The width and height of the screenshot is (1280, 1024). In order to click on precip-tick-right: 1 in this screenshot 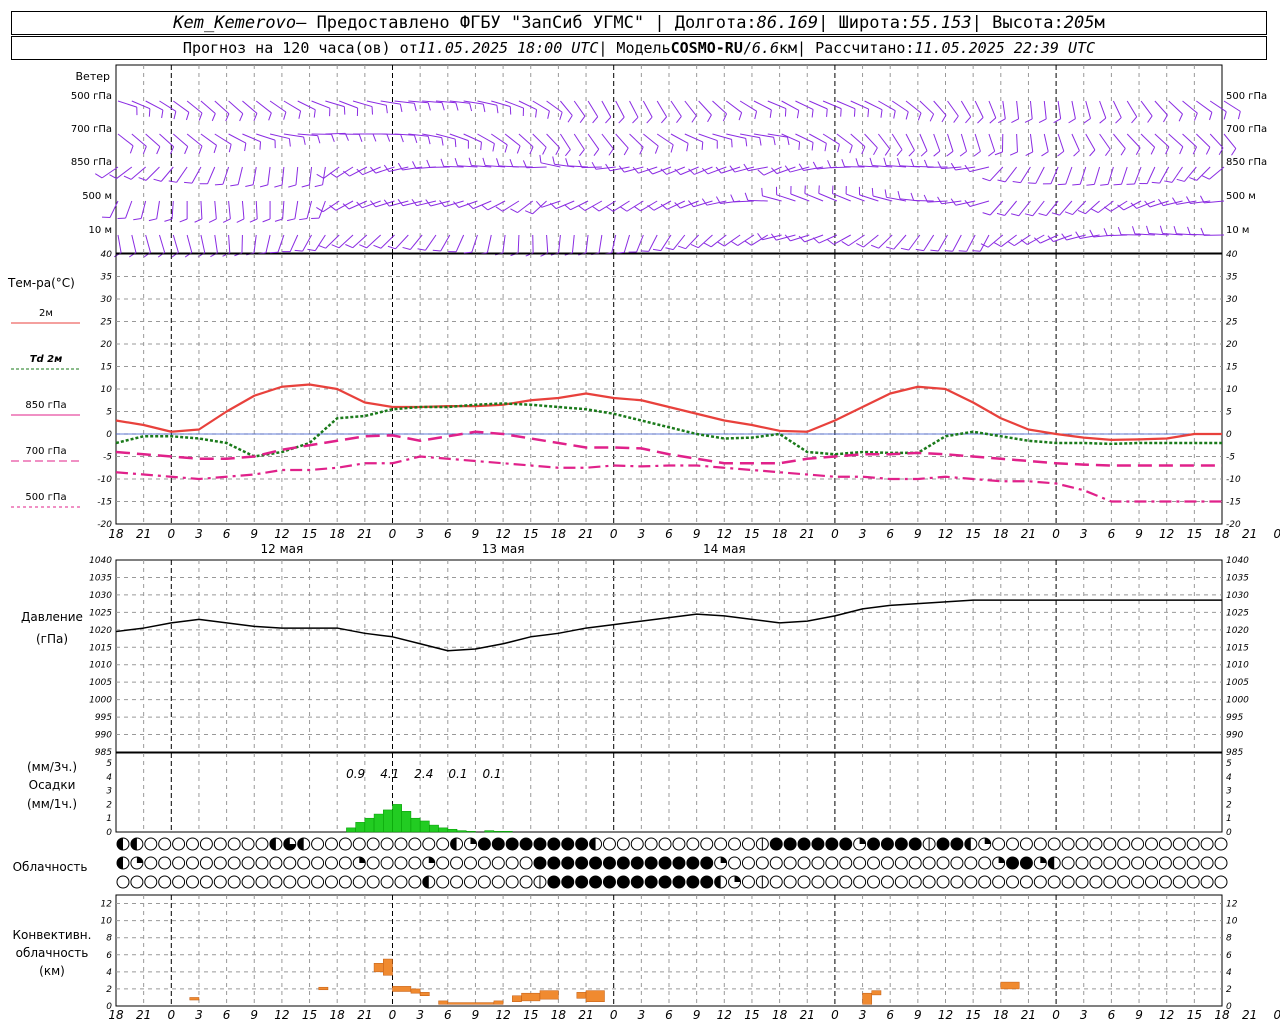, I will do `click(1229, 819)`.